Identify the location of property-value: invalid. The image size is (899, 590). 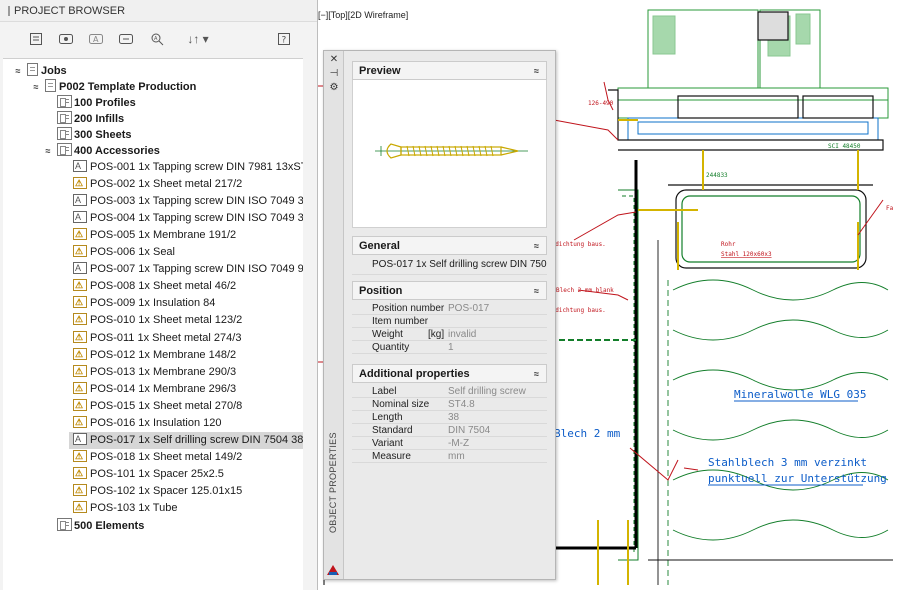
(462, 334).